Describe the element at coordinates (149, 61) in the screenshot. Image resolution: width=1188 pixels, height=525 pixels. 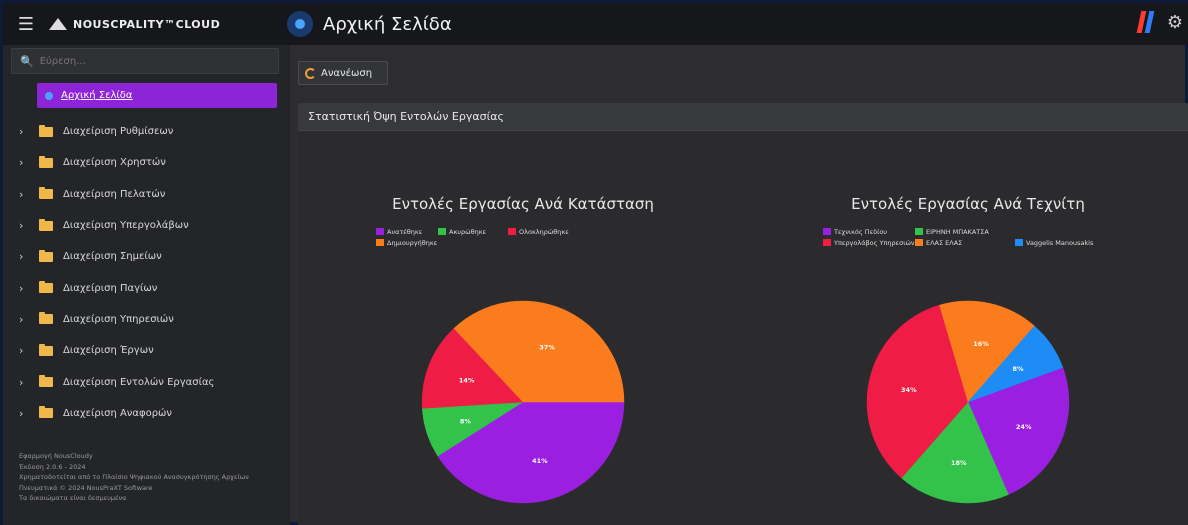
I see `search-input` at that location.